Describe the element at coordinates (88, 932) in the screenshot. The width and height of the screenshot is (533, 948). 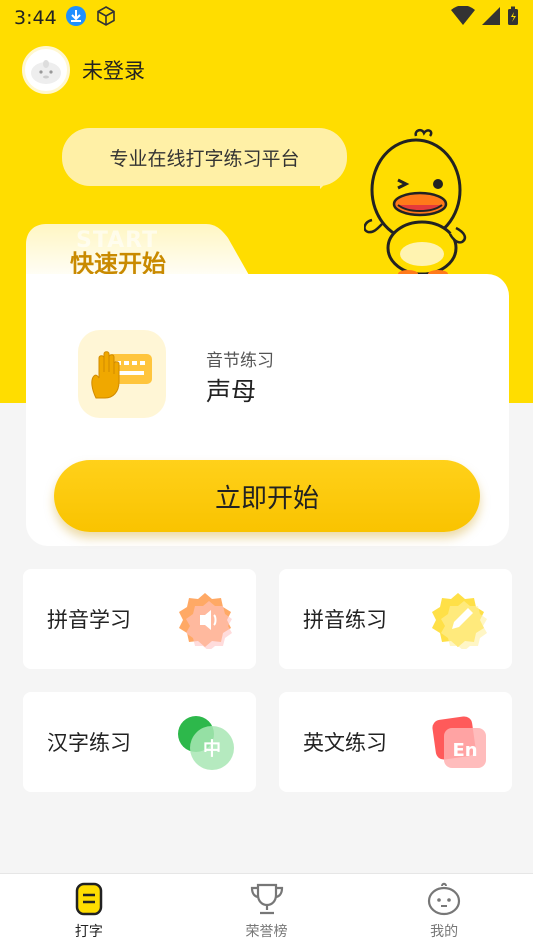
I see `nav-label-typing: 打字` at that location.